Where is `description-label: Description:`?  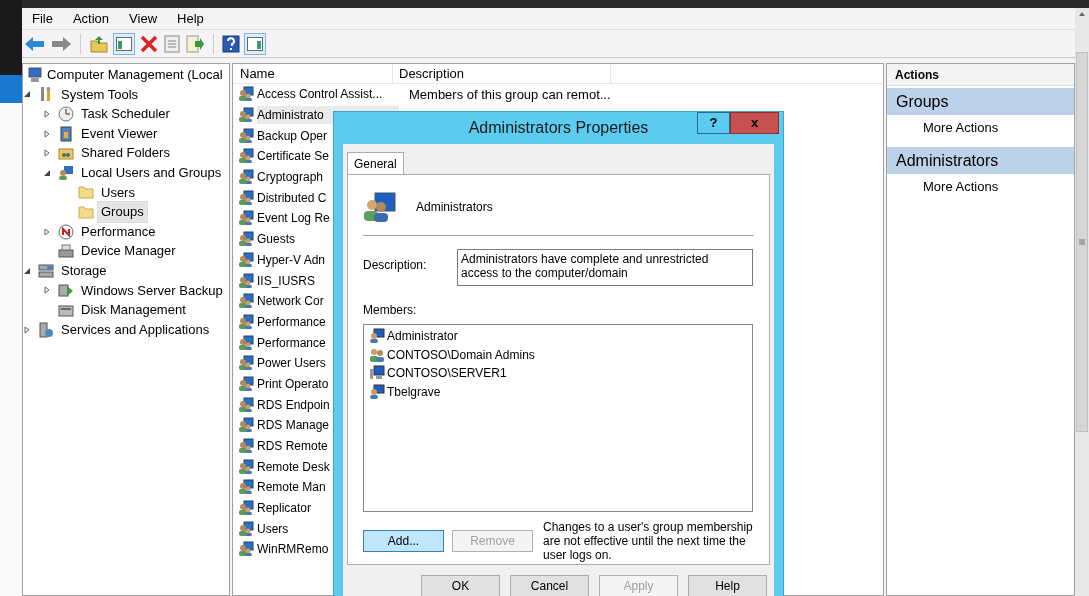
description-label: Description: is located at coordinates (395, 265).